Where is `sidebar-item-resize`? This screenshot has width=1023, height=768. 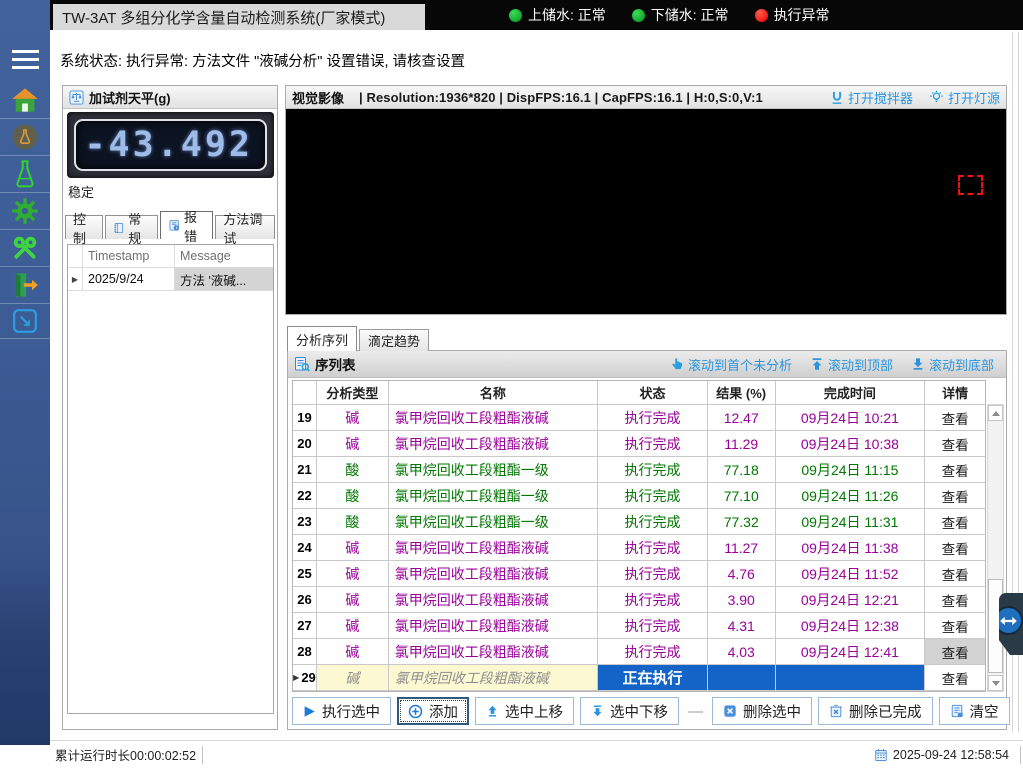 sidebar-item-resize is located at coordinates (25, 321).